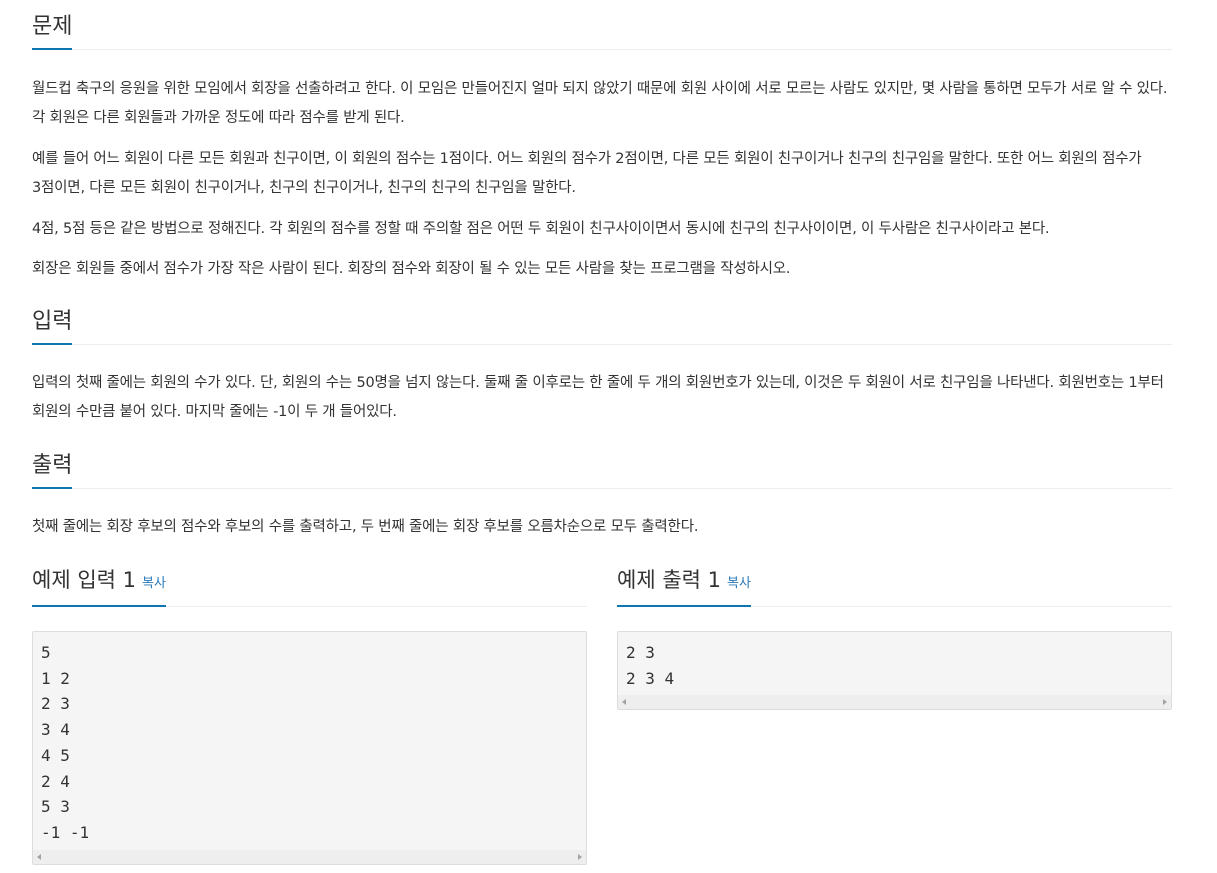 This screenshot has width=1217, height=873. I want to click on example-input-content: 5 1 2 2 3 3 4 4 5 2 4 5 3 -1 -1, so click(309, 741).